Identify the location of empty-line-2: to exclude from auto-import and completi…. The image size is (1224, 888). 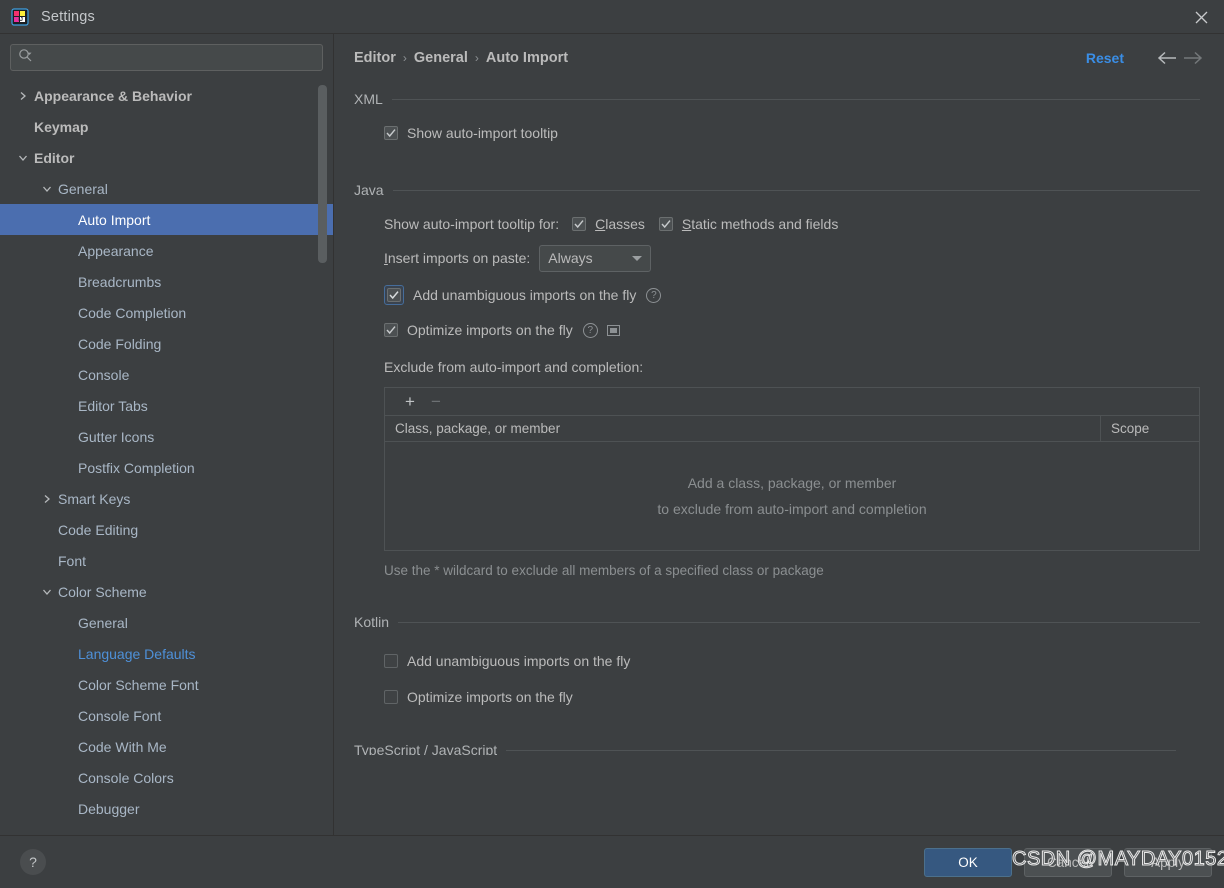
(792, 509).